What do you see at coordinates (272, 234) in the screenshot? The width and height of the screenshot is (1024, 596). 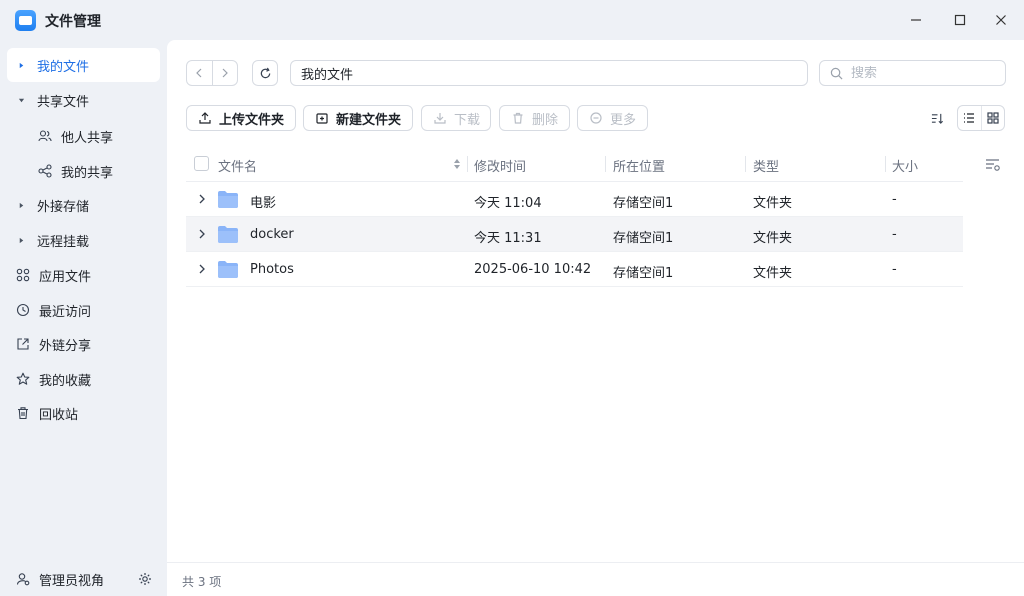 I see `file-name: docker` at bounding box center [272, 234].